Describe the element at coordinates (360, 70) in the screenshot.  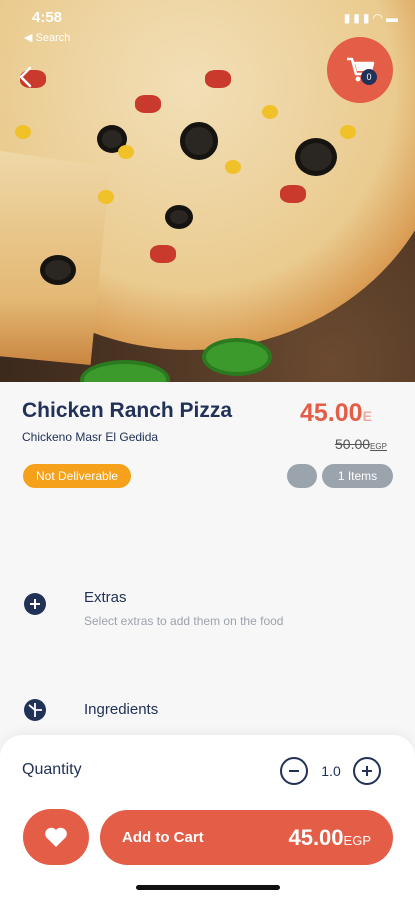
I see `cart-button: 0` at that location.